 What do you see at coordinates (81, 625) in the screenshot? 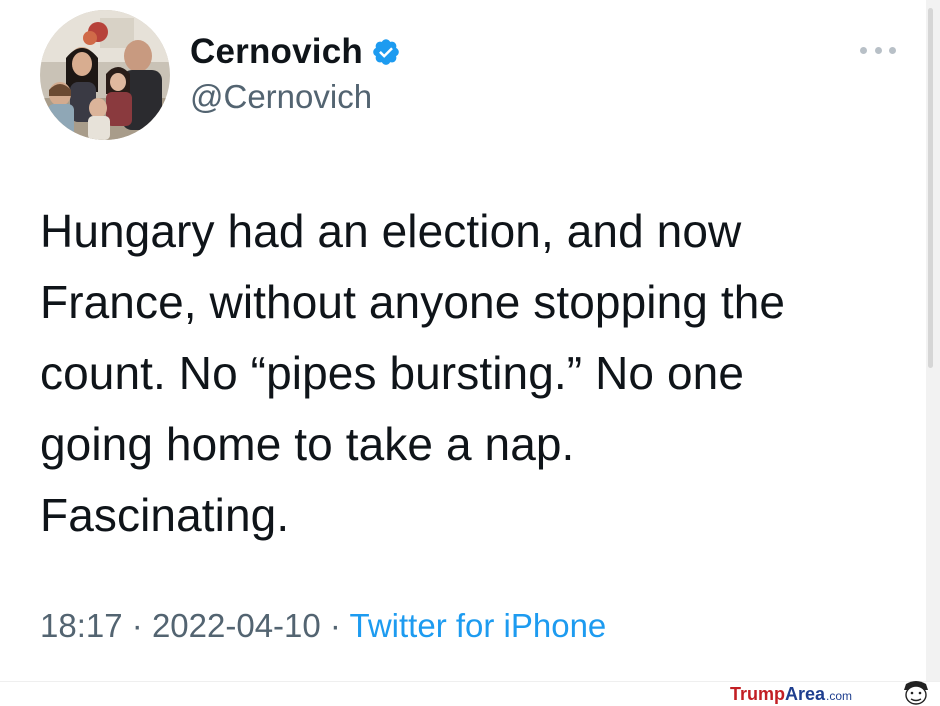
I see `tweet-time: 18:17` at bounding box center [81, 625].